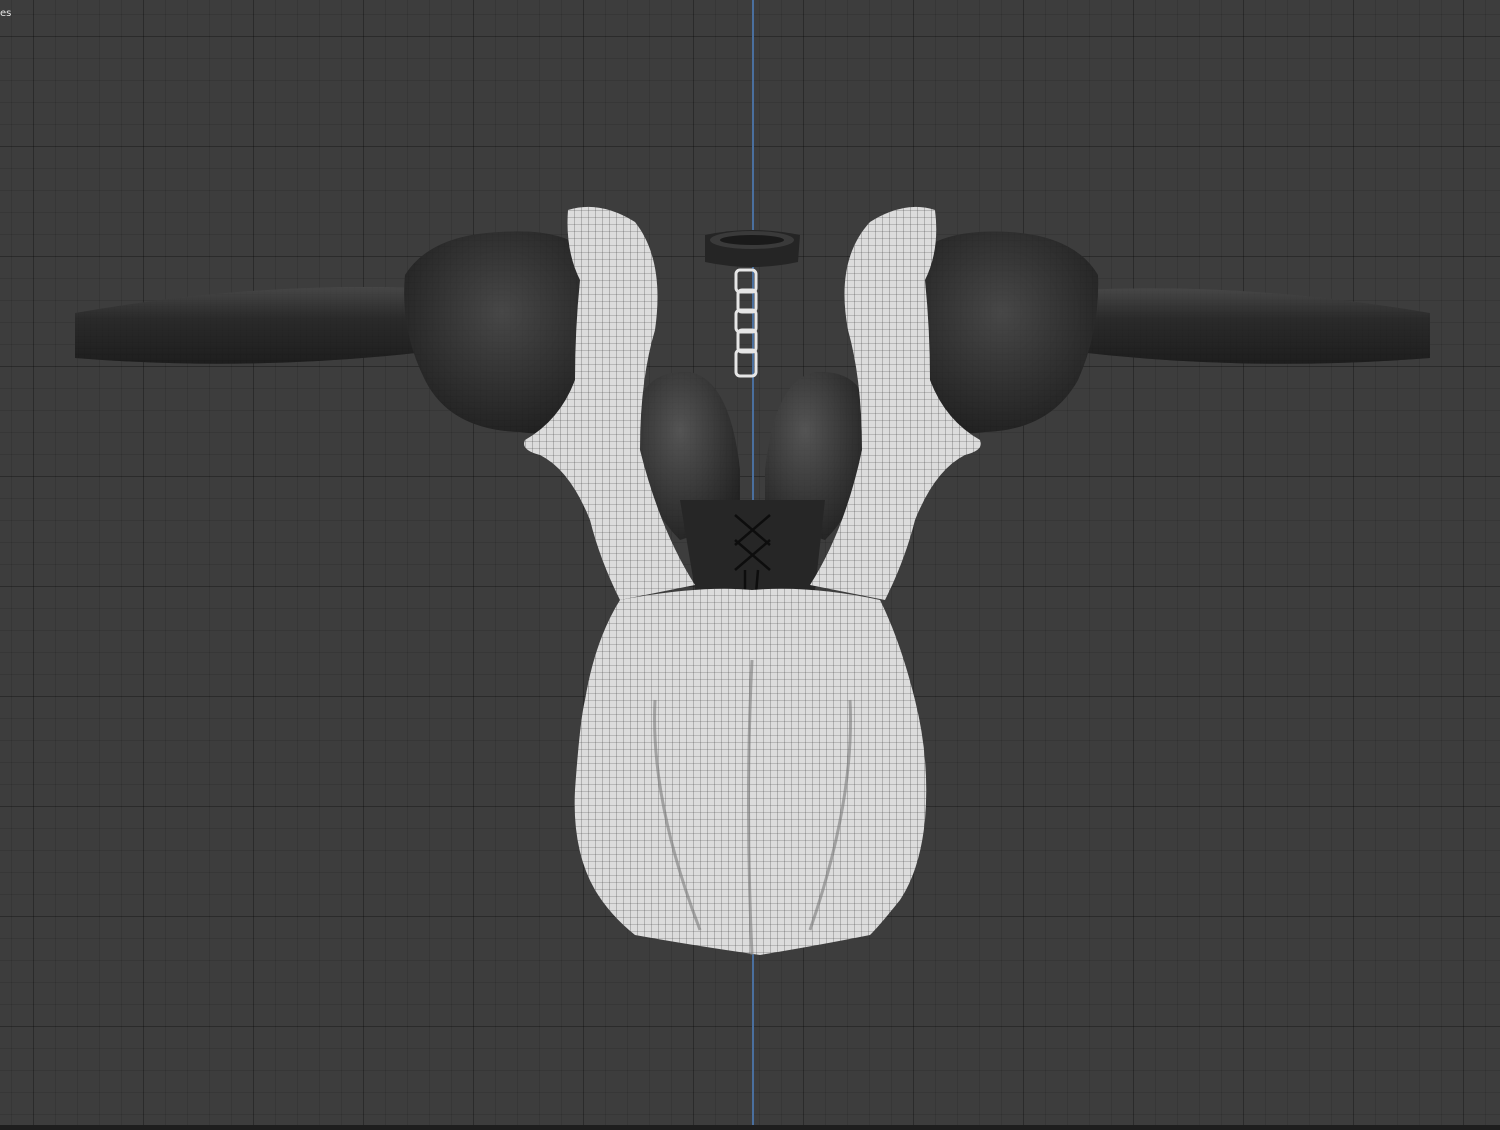 This screenshot has width=1500, height=1130. What do you see at coordinates (750, 772) in the screenshot?
I see `apron-skirt` at bounding box center [750, 772].